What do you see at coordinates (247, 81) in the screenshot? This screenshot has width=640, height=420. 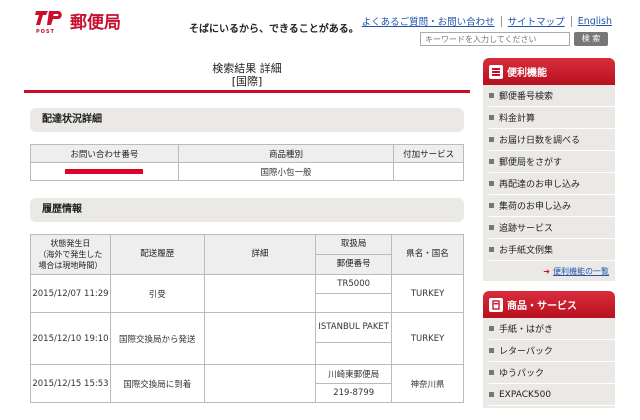 I see `page-title-line2: [国際]` at bounding box center [247, 81].